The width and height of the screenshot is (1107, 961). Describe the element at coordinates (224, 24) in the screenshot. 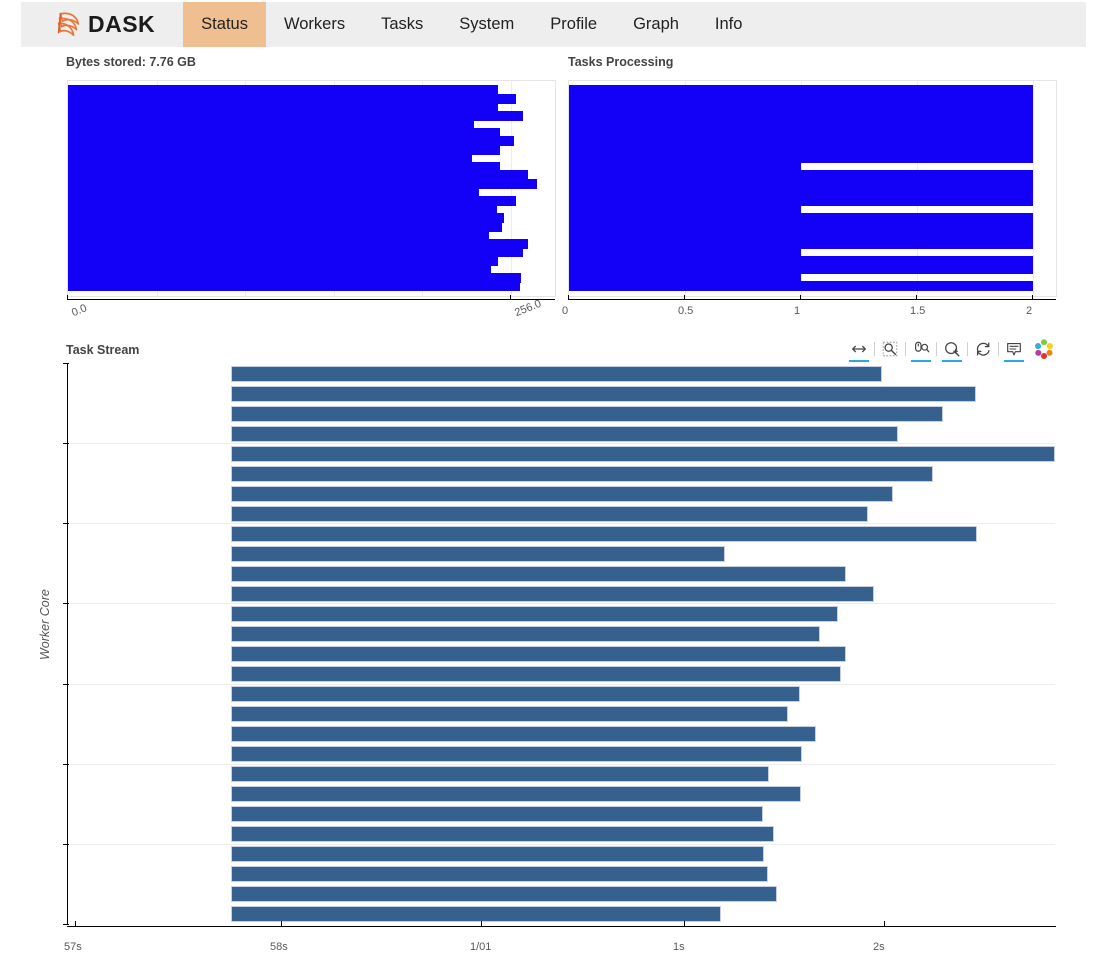

I see `nav-item-status: Status` at that location.